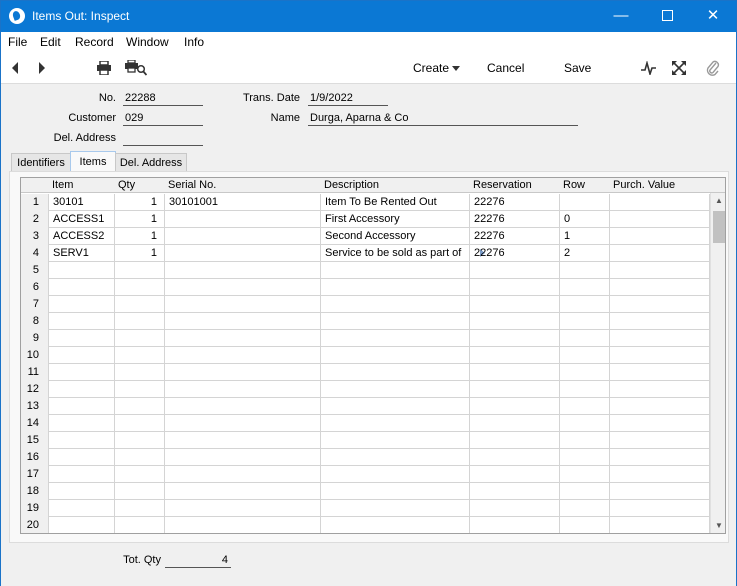  What do you see at coordinates (585, 219) in the screenshot?
I see `cell-row: 0` at bounding box center [585, 219].